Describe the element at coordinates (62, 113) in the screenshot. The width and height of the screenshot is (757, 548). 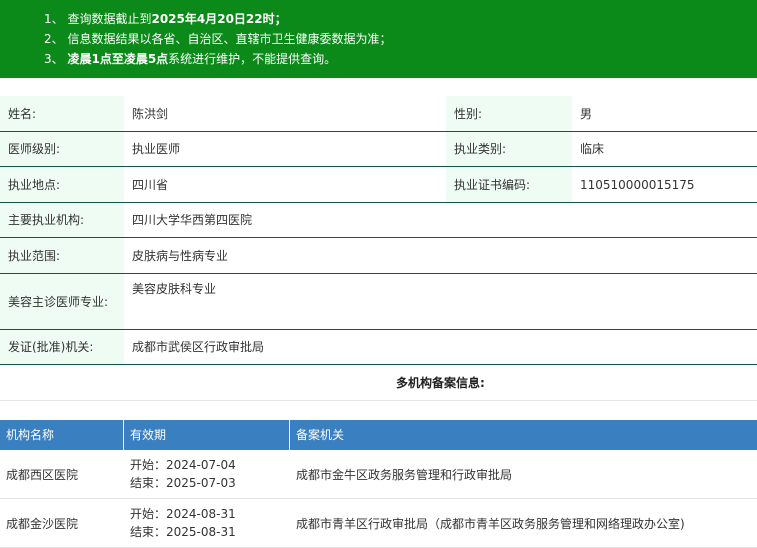
I see `name-label: 姓名:` at that location.